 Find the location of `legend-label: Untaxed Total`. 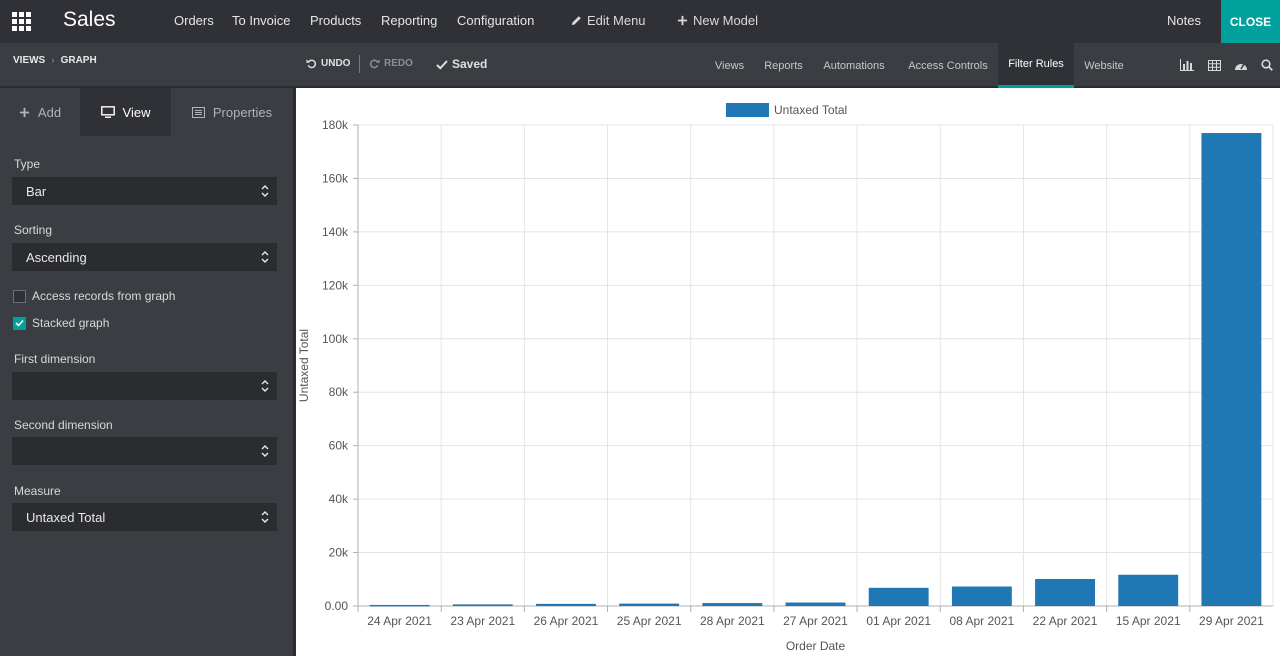

legend-label: Untaxed Total is located at coordinates (810, 110).